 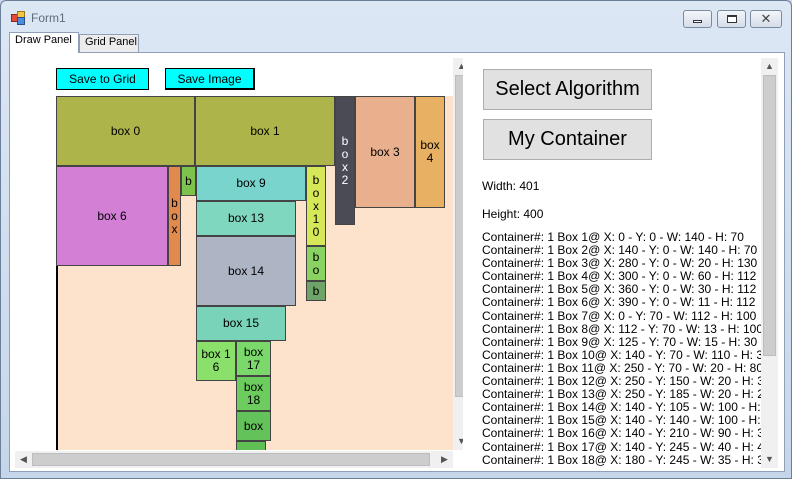 I want to click on packed-box: box 14, so click(x=246, y=271).